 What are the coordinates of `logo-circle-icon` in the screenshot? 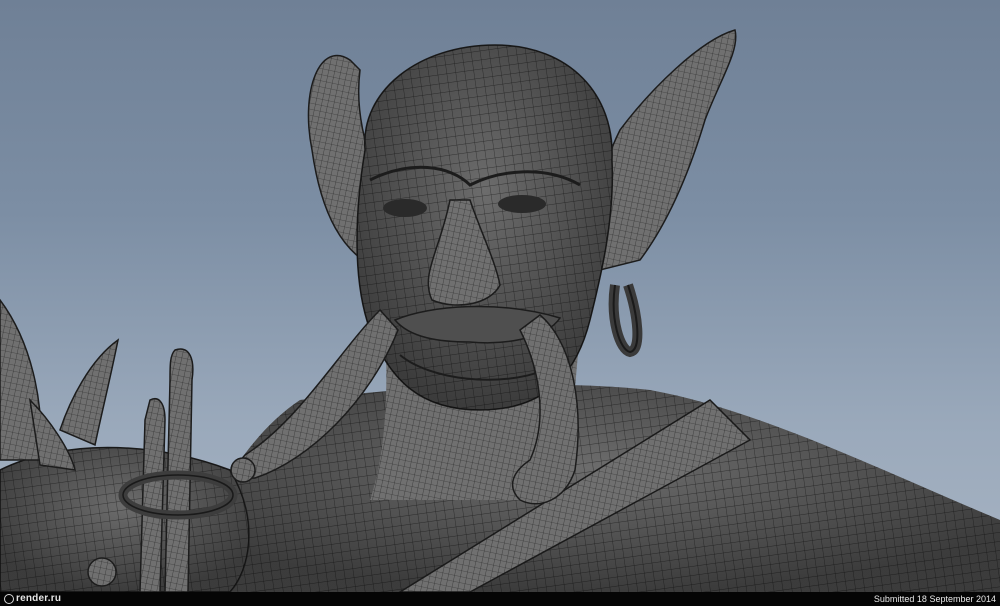 It's located at (9, 599).